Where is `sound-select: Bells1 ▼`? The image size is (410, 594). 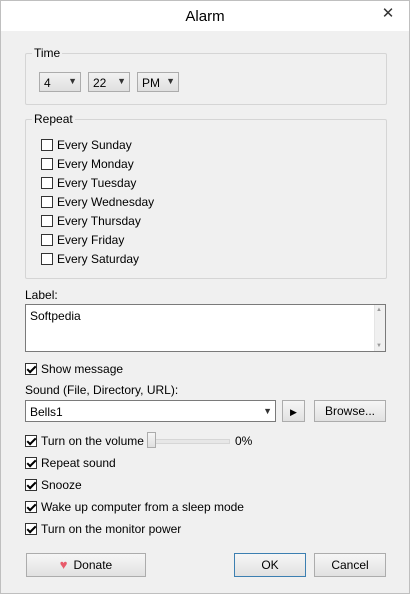
sound-select: Bells1 ▼ is located at coordinates (150, 411).